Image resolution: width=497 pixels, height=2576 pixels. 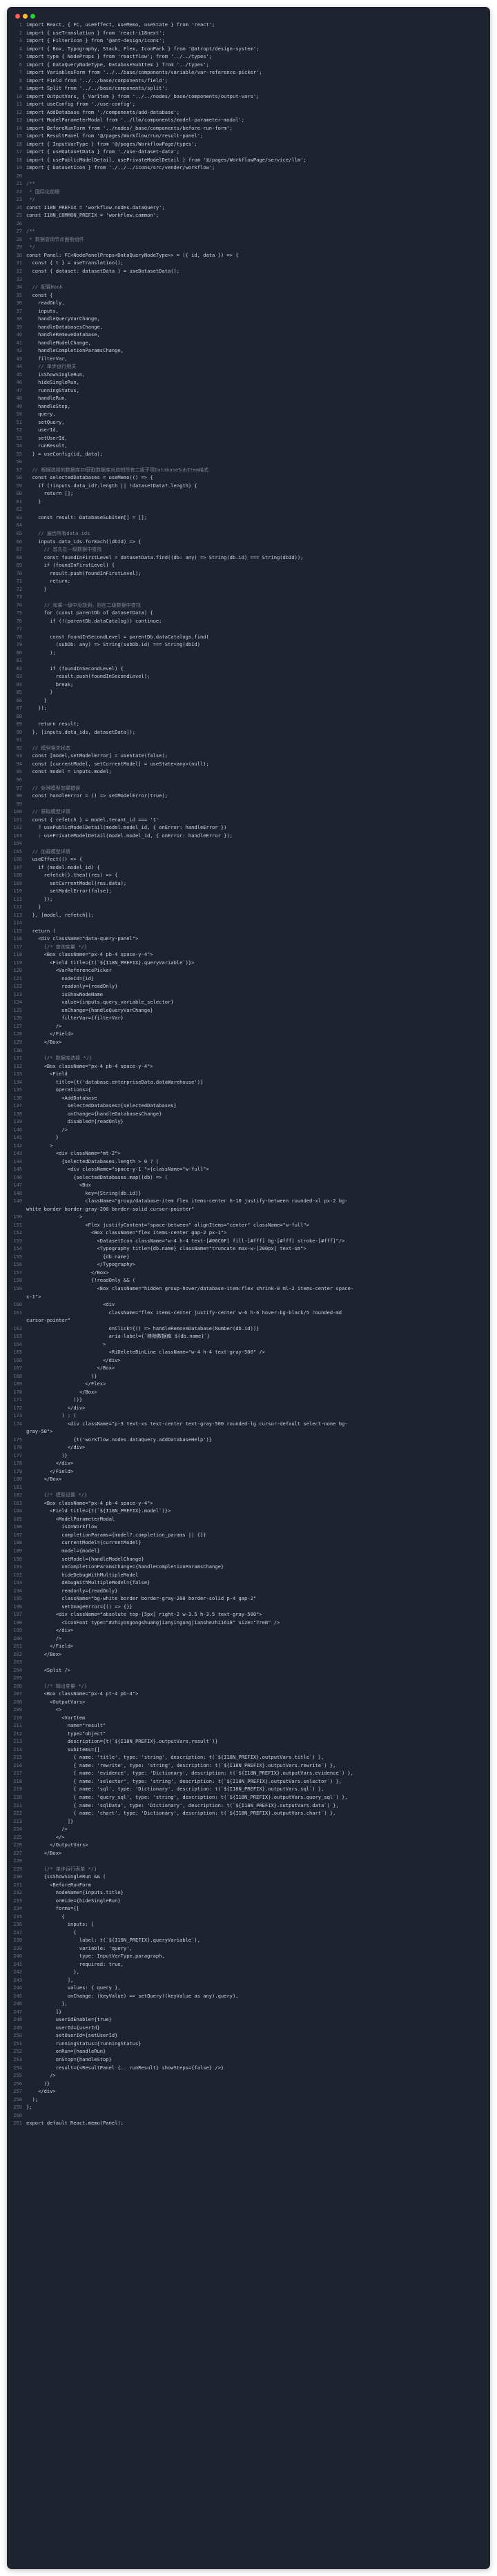 I want to click on code-line: 140 />, so click(x=248, y=1130).